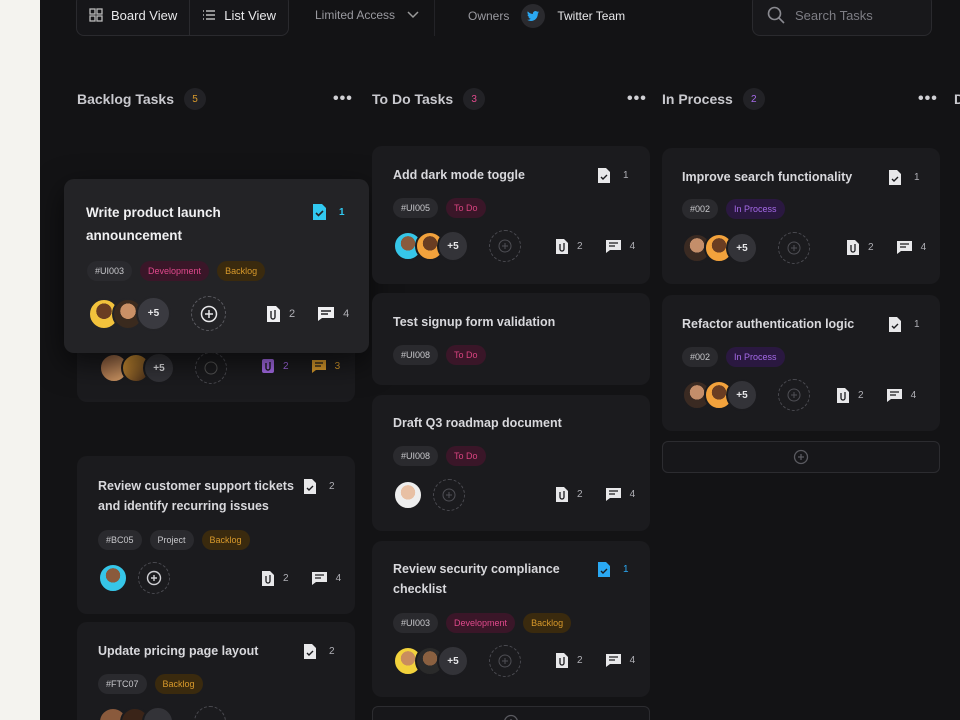 The width and height of the screenshot is (960, 720). What do you see at coordinates (209, 15) in the screenshot?
I see `list-icon` at bounding box center [209, 15].